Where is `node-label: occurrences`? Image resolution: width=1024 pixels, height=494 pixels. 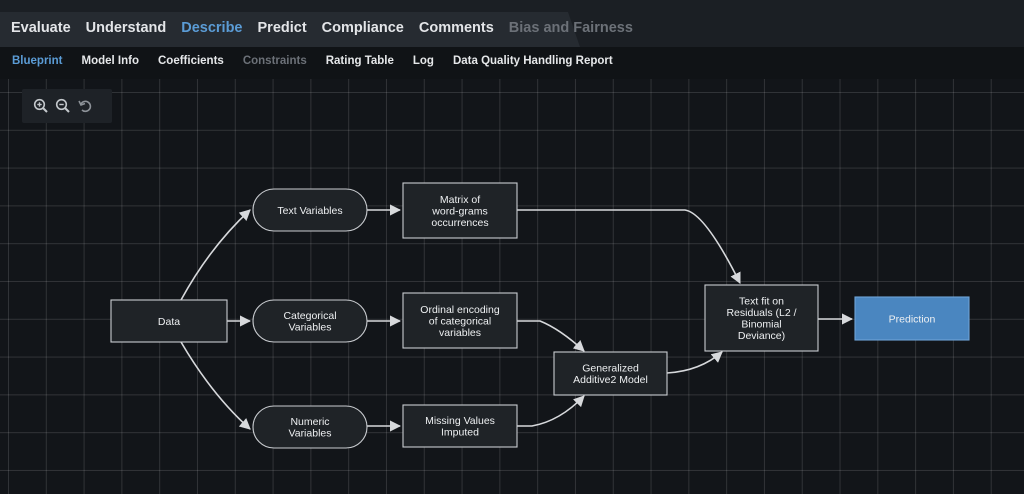 node-label: occurrences is located at coordinates (459, 223).